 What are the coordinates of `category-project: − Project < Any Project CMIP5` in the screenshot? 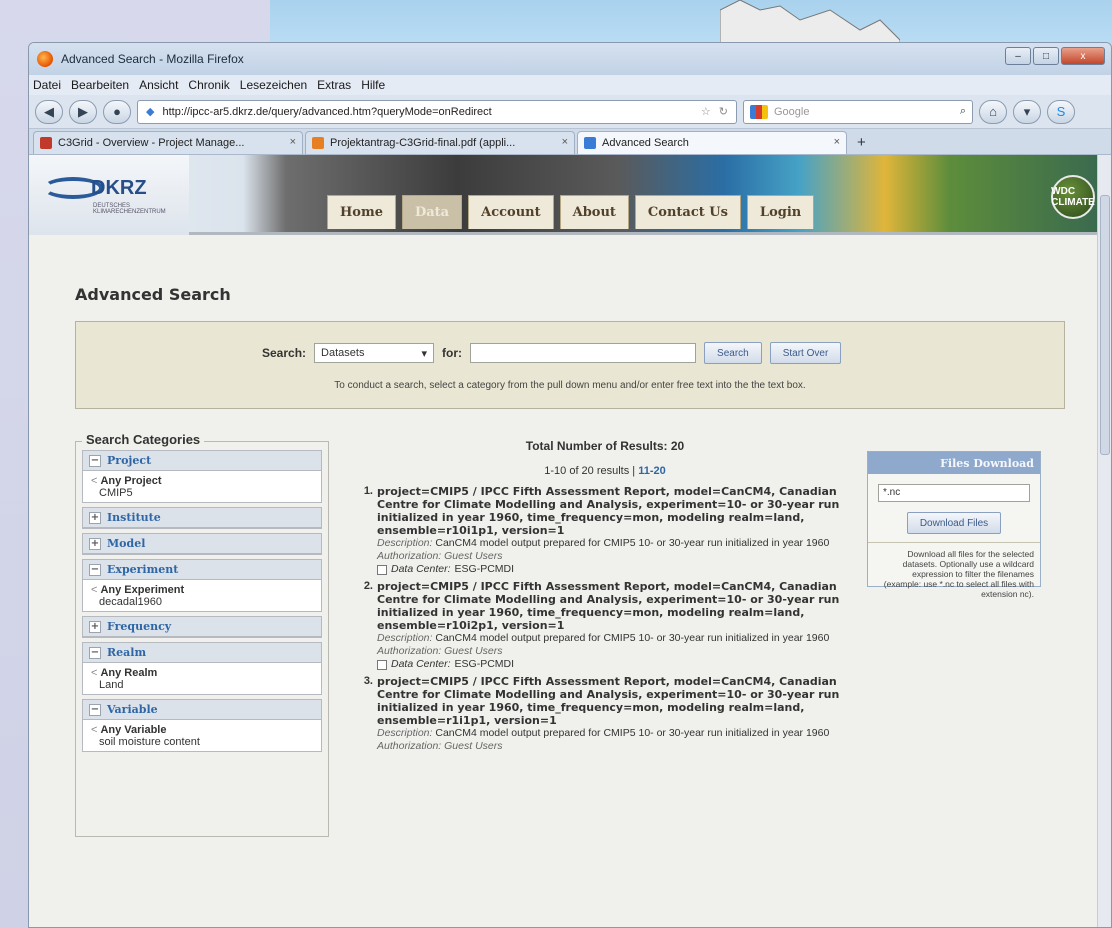 It's located at (202, 476).